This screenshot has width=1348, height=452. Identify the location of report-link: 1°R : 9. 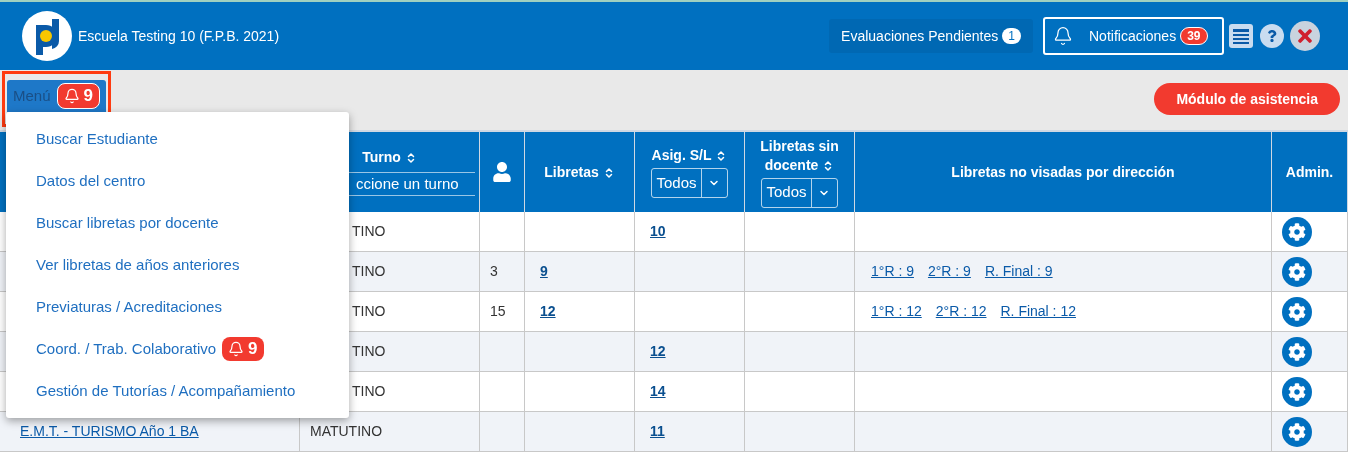
(892, 271).